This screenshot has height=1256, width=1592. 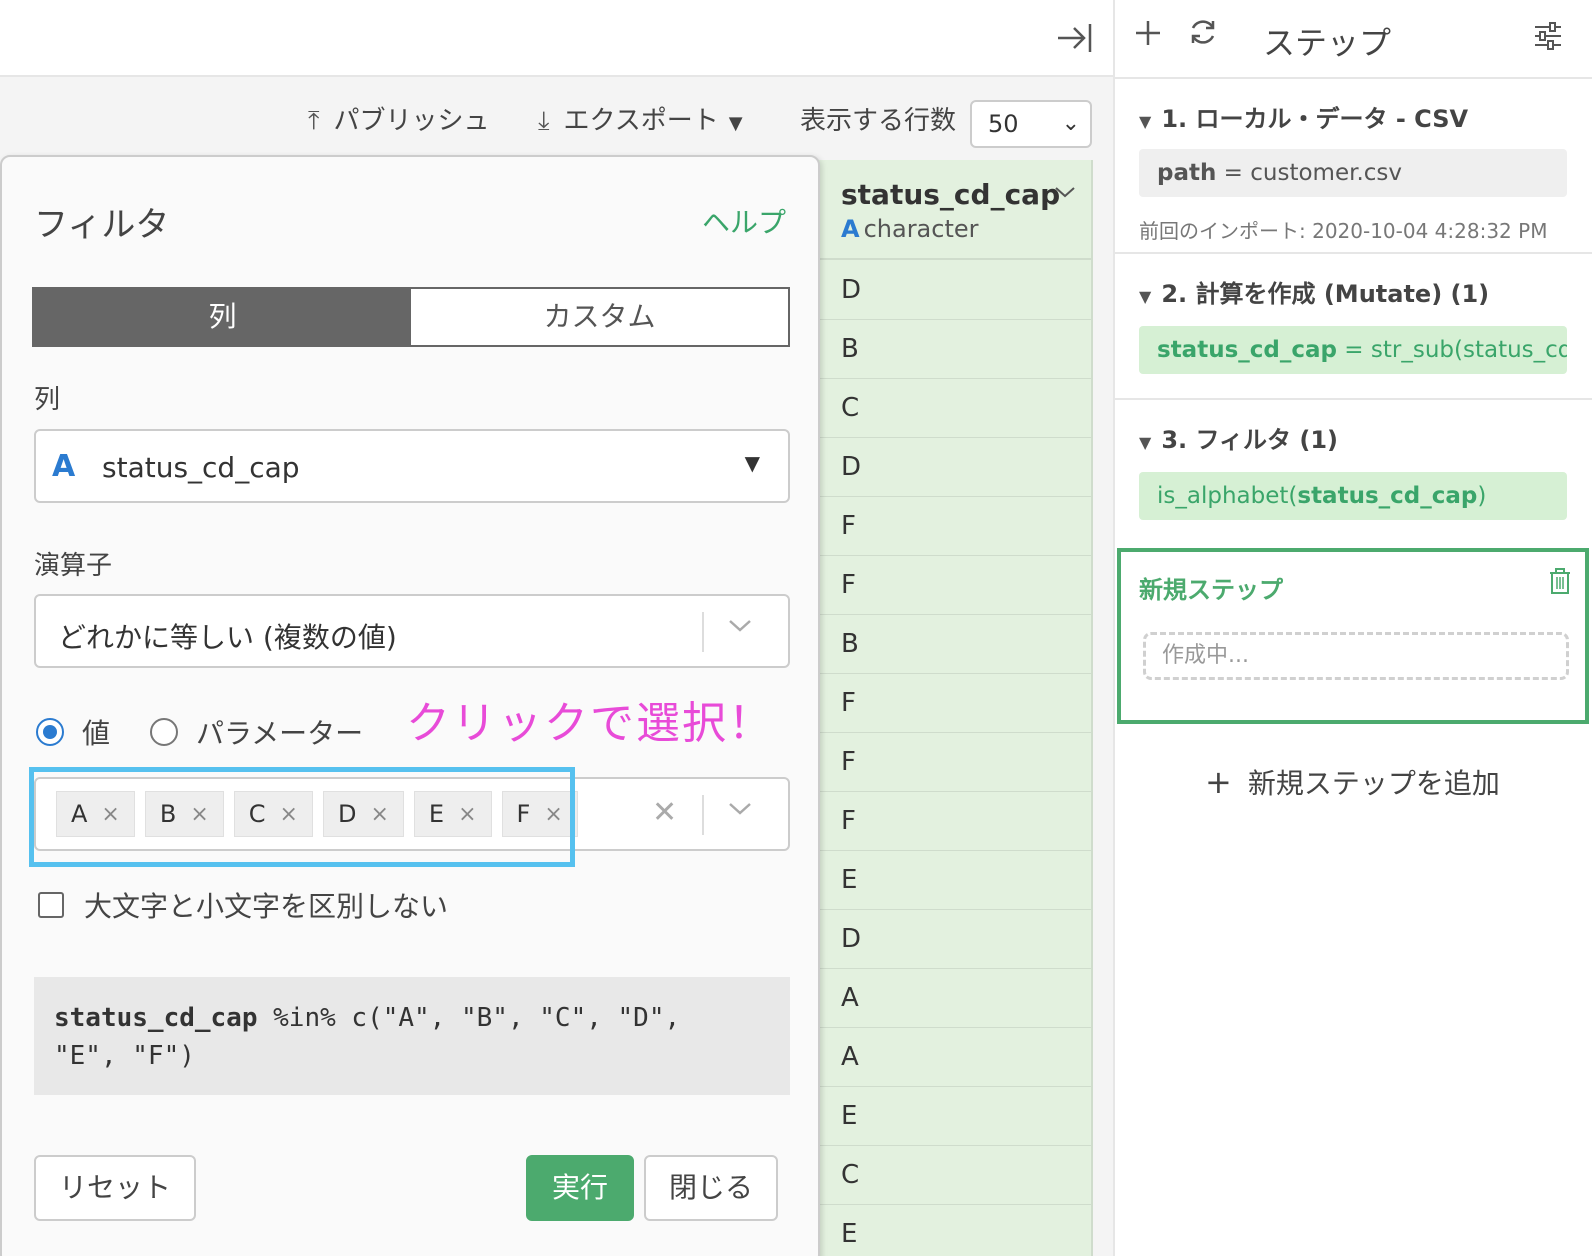 I want to click on column-header: status_cd_cap Acharacter, so click(x=949, y=210).